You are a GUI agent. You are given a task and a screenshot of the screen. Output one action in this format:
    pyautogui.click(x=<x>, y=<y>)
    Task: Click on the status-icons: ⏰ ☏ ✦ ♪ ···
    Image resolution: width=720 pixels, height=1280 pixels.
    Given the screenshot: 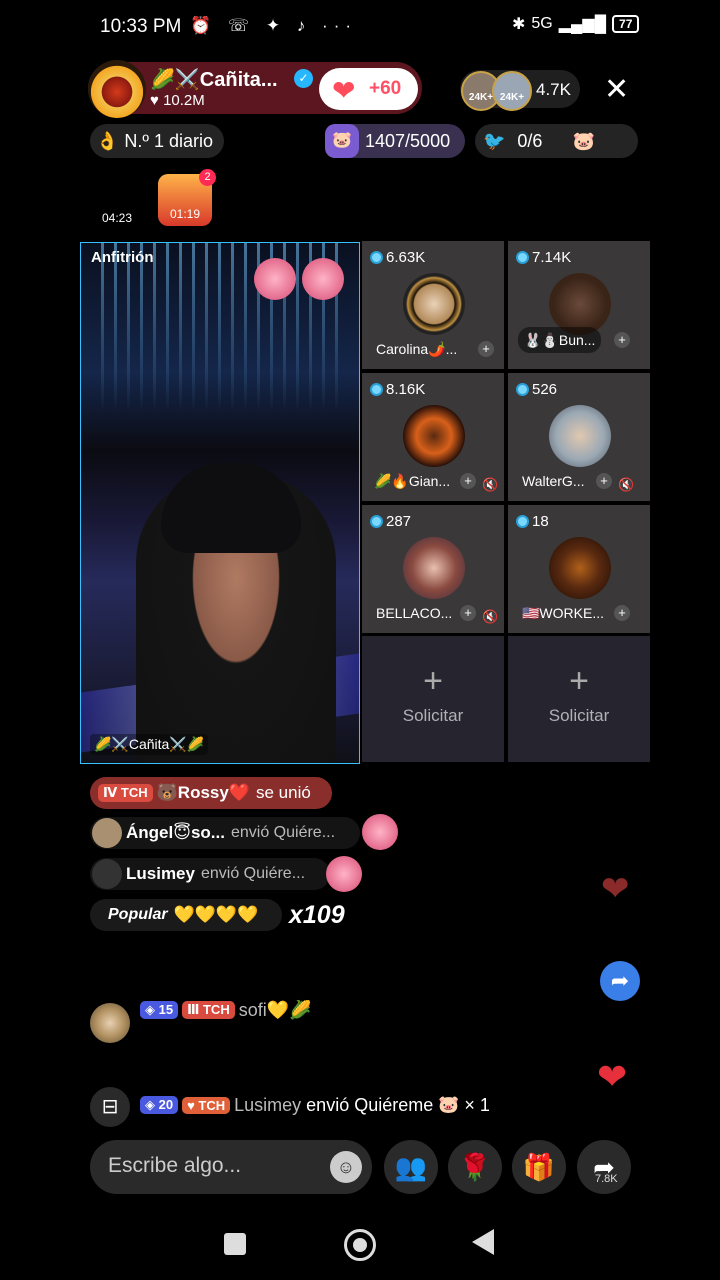 What is the action you would take?
    pyautogui.click(x=274, y=25)
    